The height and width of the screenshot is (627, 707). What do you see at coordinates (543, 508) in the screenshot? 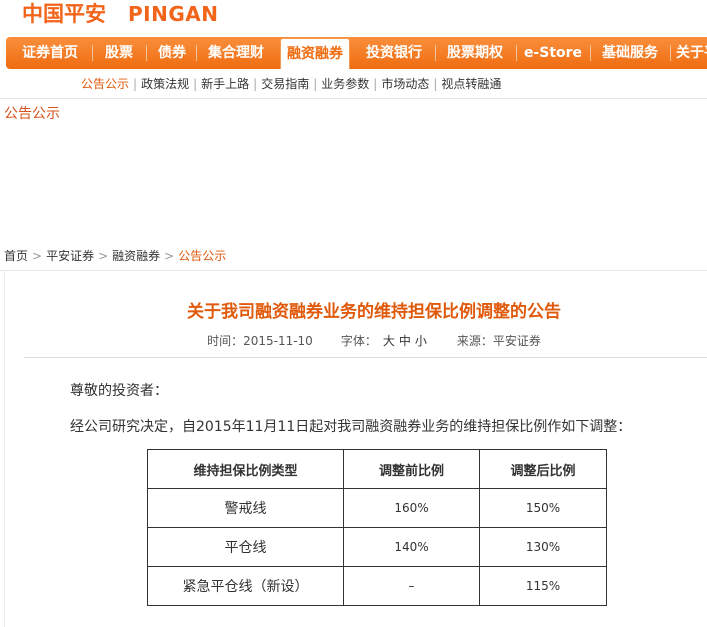
I see `table-cell-after: 150%` at bounding box center [543, 508].